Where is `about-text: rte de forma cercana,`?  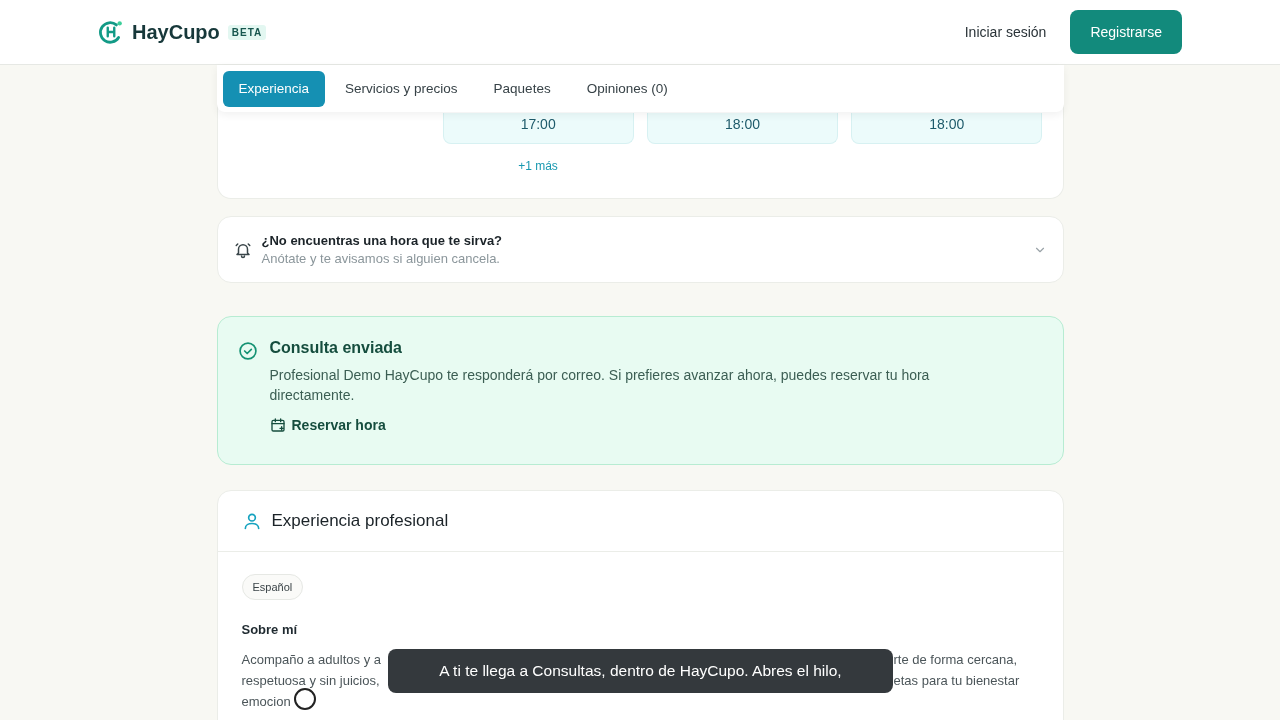 about-text: rte de forma cercana, is located at coordinates (955, 660).